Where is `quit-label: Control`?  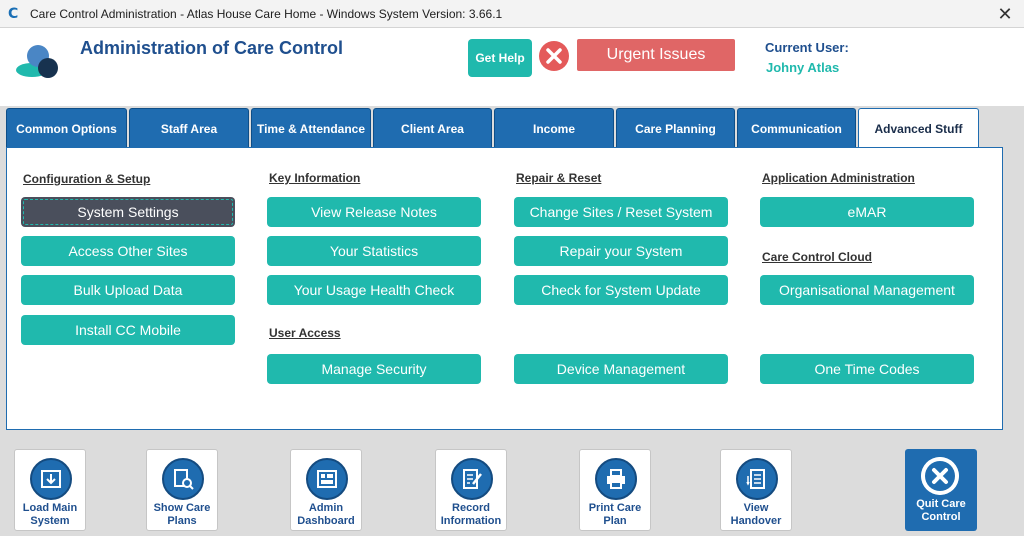 quit-label: Control is located at coordinates (941, 517).